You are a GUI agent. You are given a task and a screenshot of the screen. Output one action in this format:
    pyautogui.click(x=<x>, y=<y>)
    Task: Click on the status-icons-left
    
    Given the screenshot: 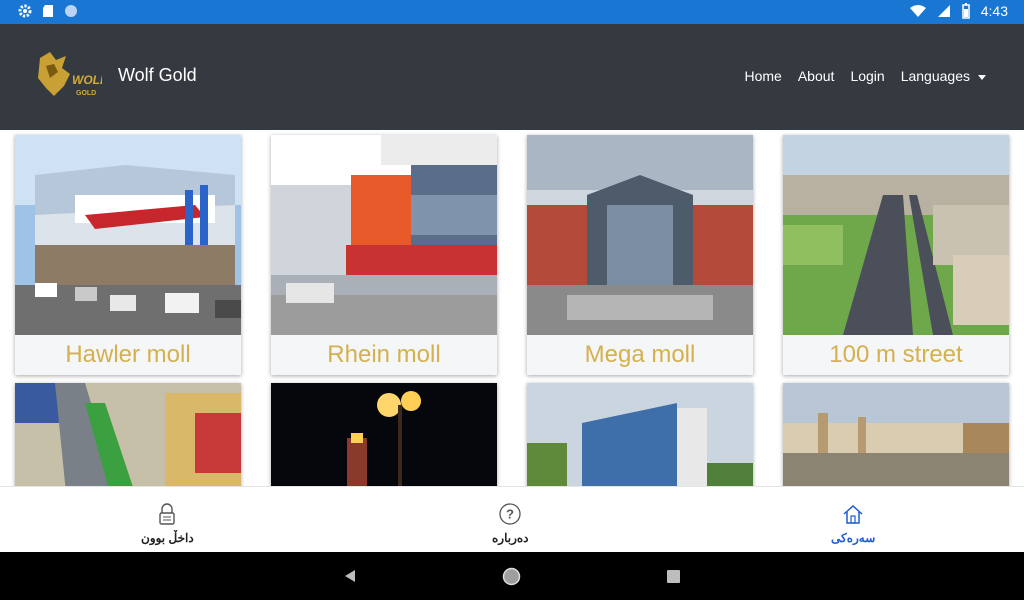 What is the action you would take?
    pyautogui.click(x=48, y=11)
    